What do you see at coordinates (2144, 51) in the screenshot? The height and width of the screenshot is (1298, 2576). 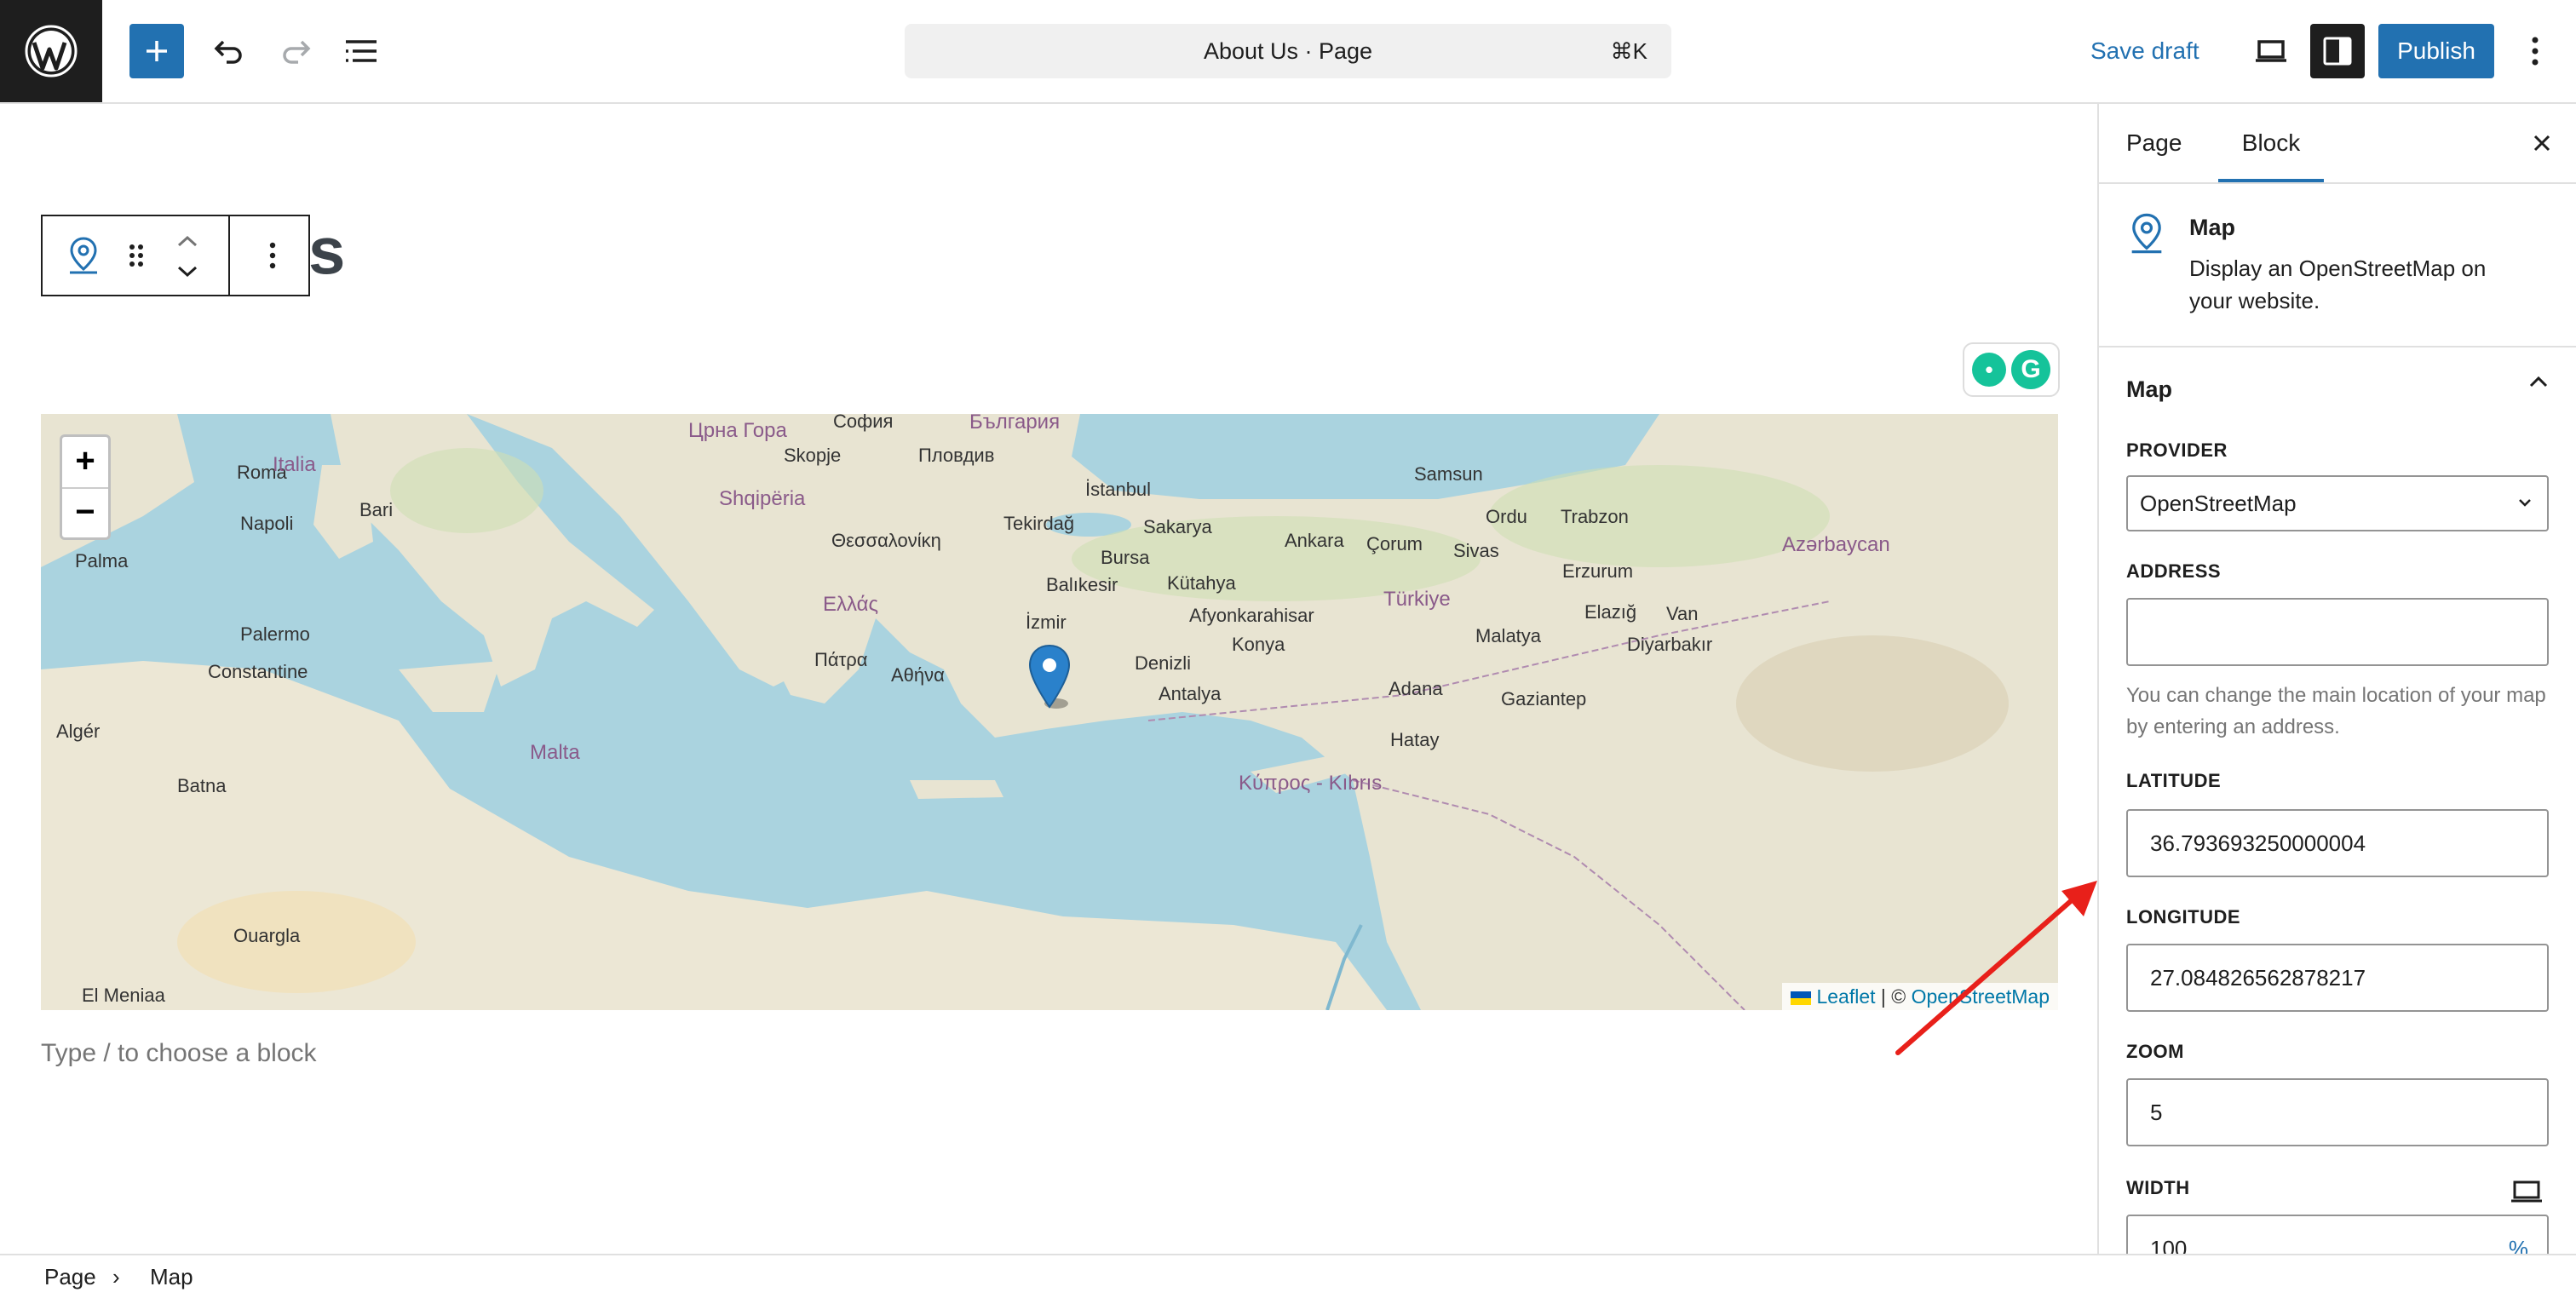 I see `save-draft-button: Save draft` at bounding box center [2144, 51].